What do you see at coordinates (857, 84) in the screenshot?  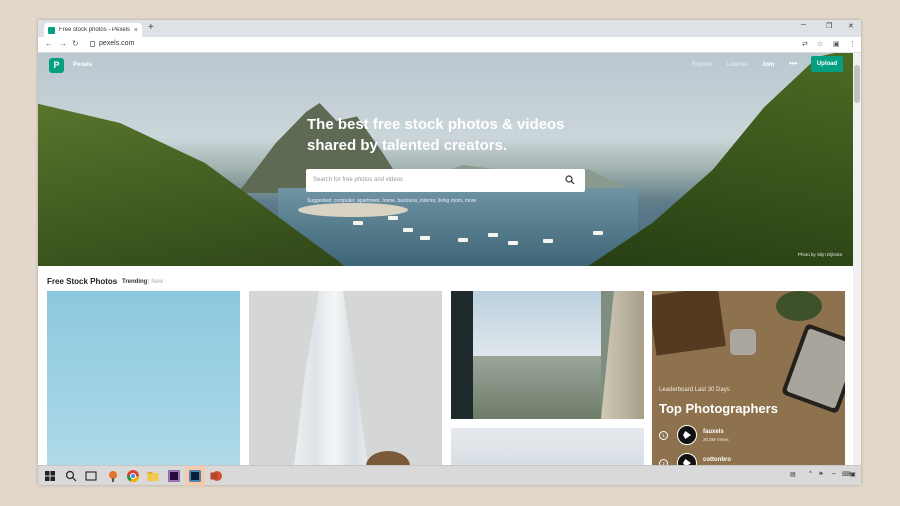 I see `scrollbar-thumb` at bounding box center [857, 84].